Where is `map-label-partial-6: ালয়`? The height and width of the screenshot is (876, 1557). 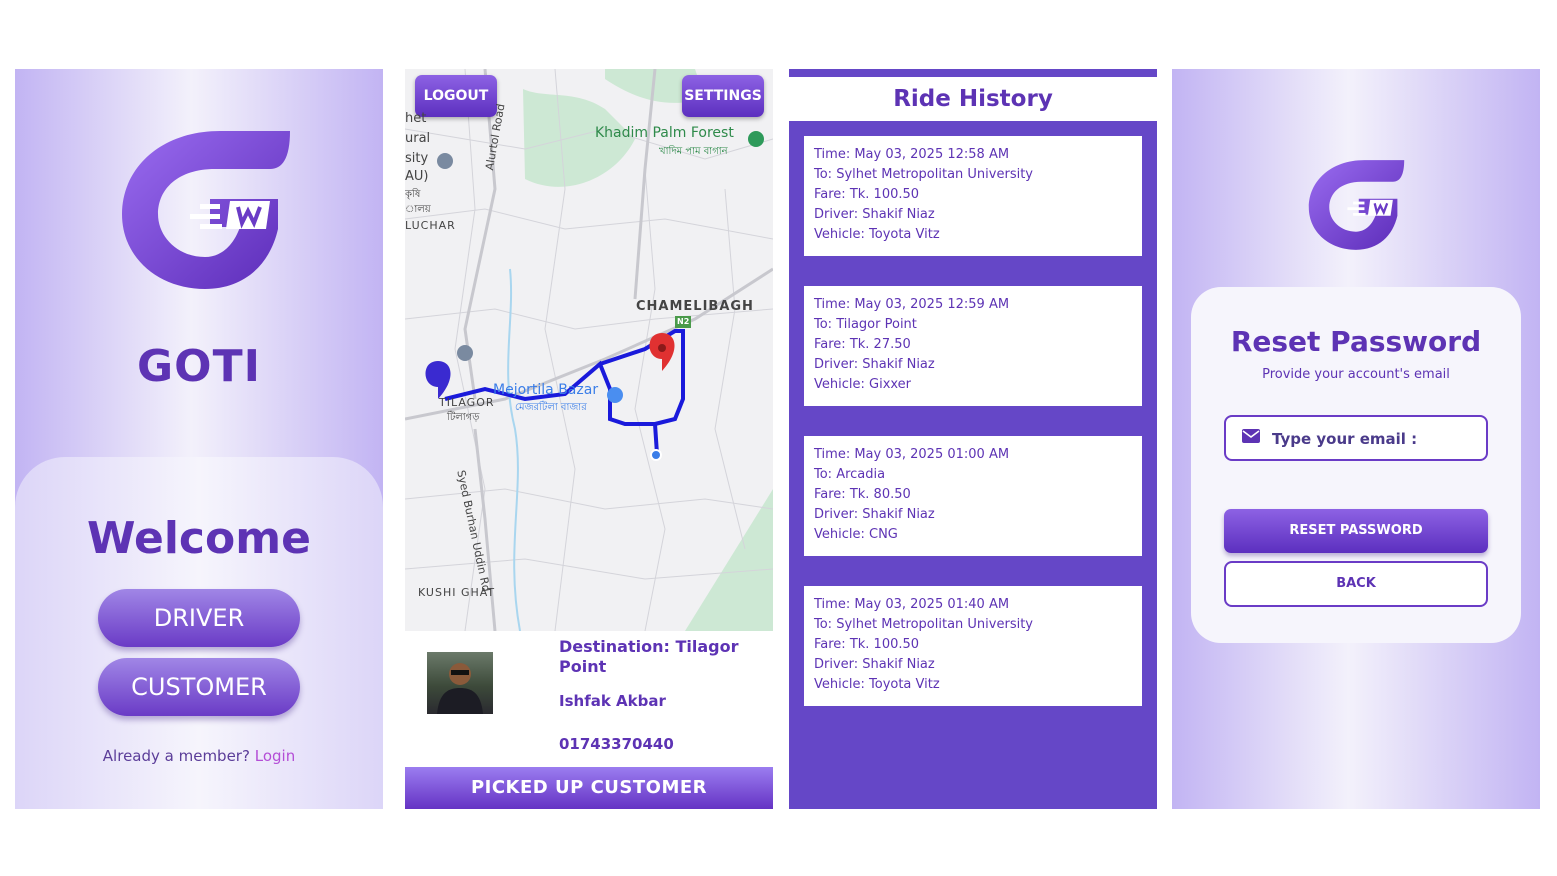
map-label-partial-6: ালয় is located at coordinates (418, 209).